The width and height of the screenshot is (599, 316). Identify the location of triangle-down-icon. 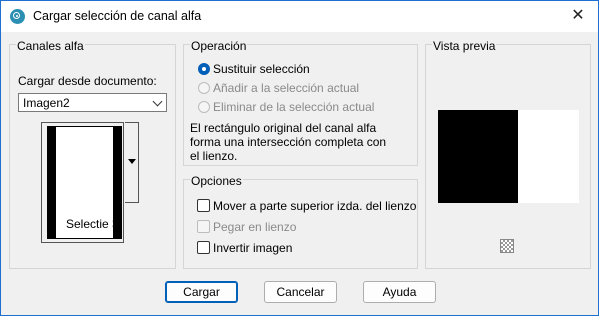
(132, 161).